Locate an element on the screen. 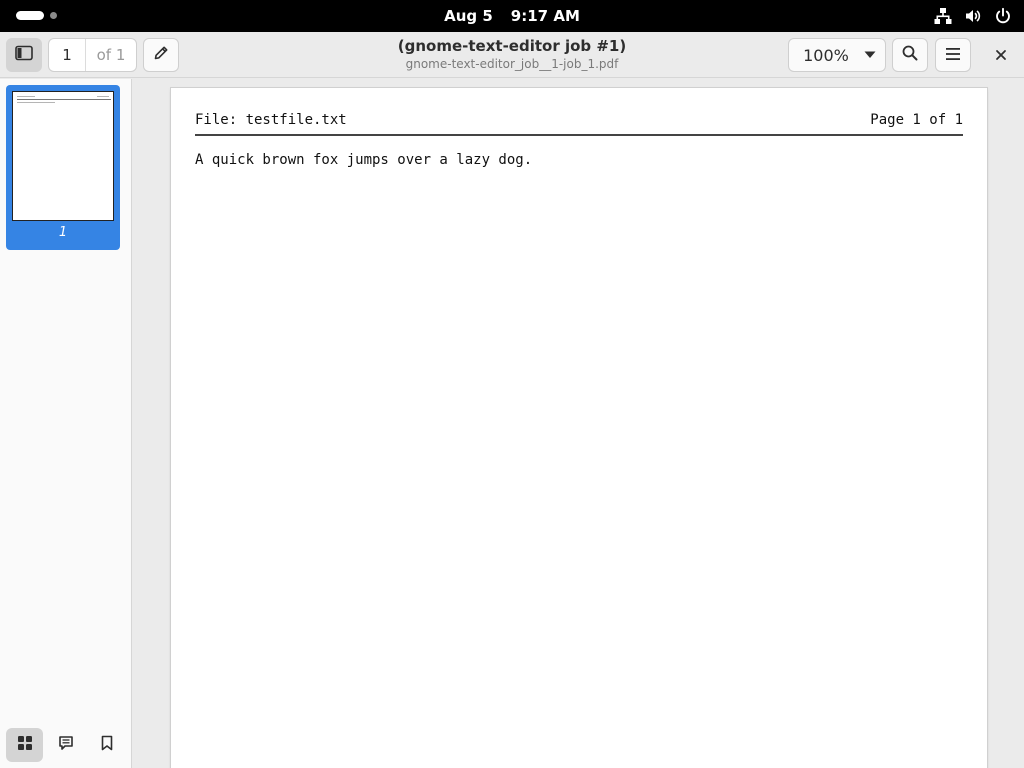 The width and height of the screenshot is (1024, 768). close-icon is located at coordinates (1001, 55).